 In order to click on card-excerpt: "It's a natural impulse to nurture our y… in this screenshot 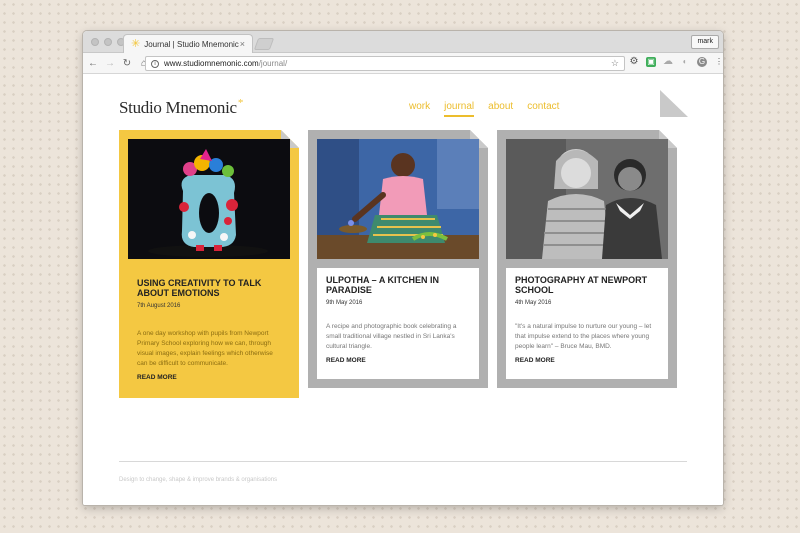, I will do `click(583, 336)`.